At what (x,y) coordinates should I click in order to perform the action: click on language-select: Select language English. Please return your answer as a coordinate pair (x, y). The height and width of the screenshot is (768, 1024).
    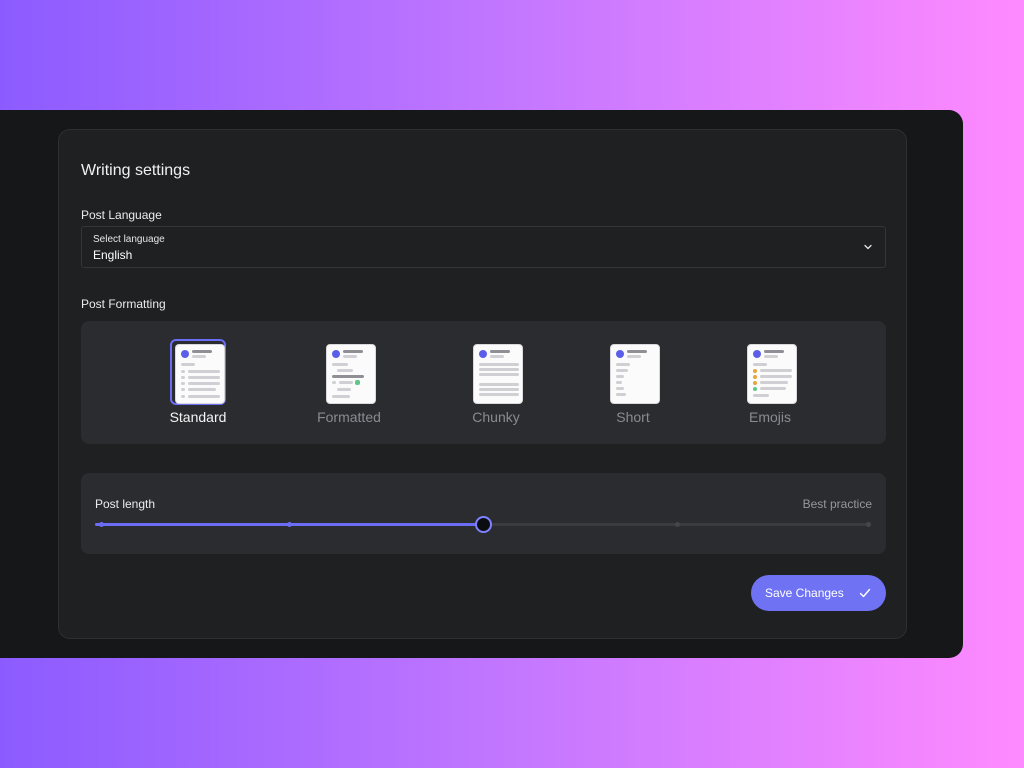
    Looking at the image, I should click on (483, 247).